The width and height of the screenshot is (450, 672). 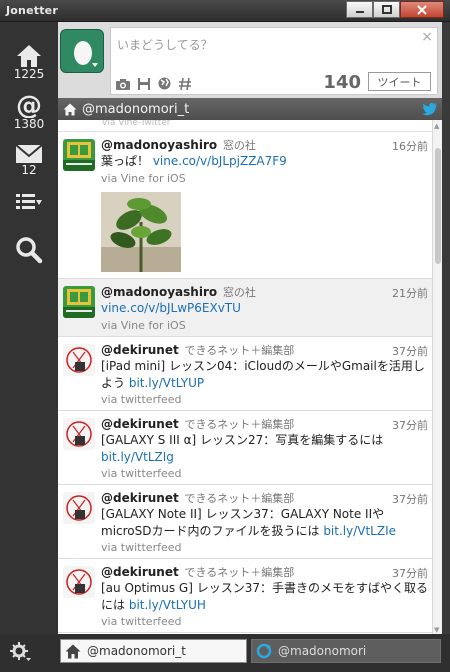 What do you see at coordinates (422, 9) in the screenshot?
I see `close-button` at bounding box center [422, 9].